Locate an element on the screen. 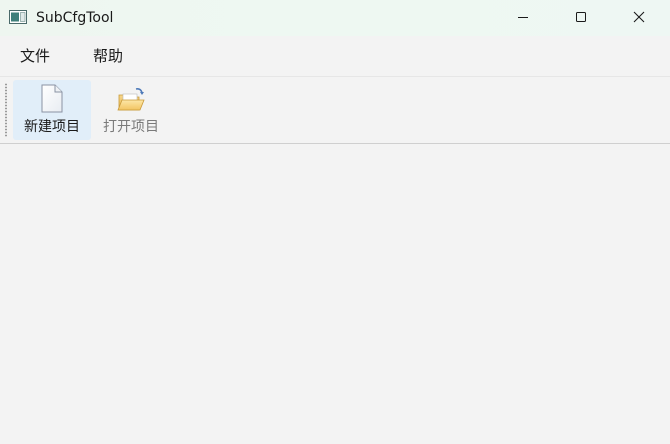 This screenshot has height=444, width=670. menu-file: 文件 is located at coordinates (35, 56).